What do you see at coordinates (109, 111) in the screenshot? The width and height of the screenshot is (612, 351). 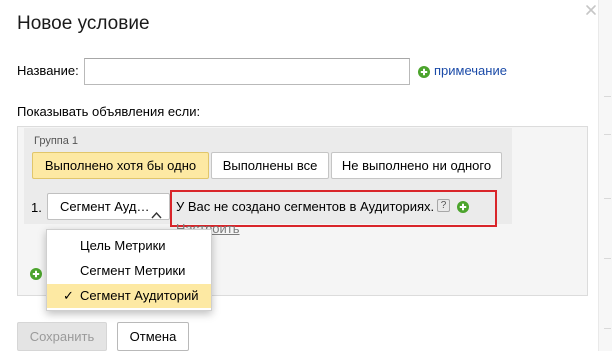 I see `show-ads-label: Показывать объявления если:` at bounding box center [109, 111].